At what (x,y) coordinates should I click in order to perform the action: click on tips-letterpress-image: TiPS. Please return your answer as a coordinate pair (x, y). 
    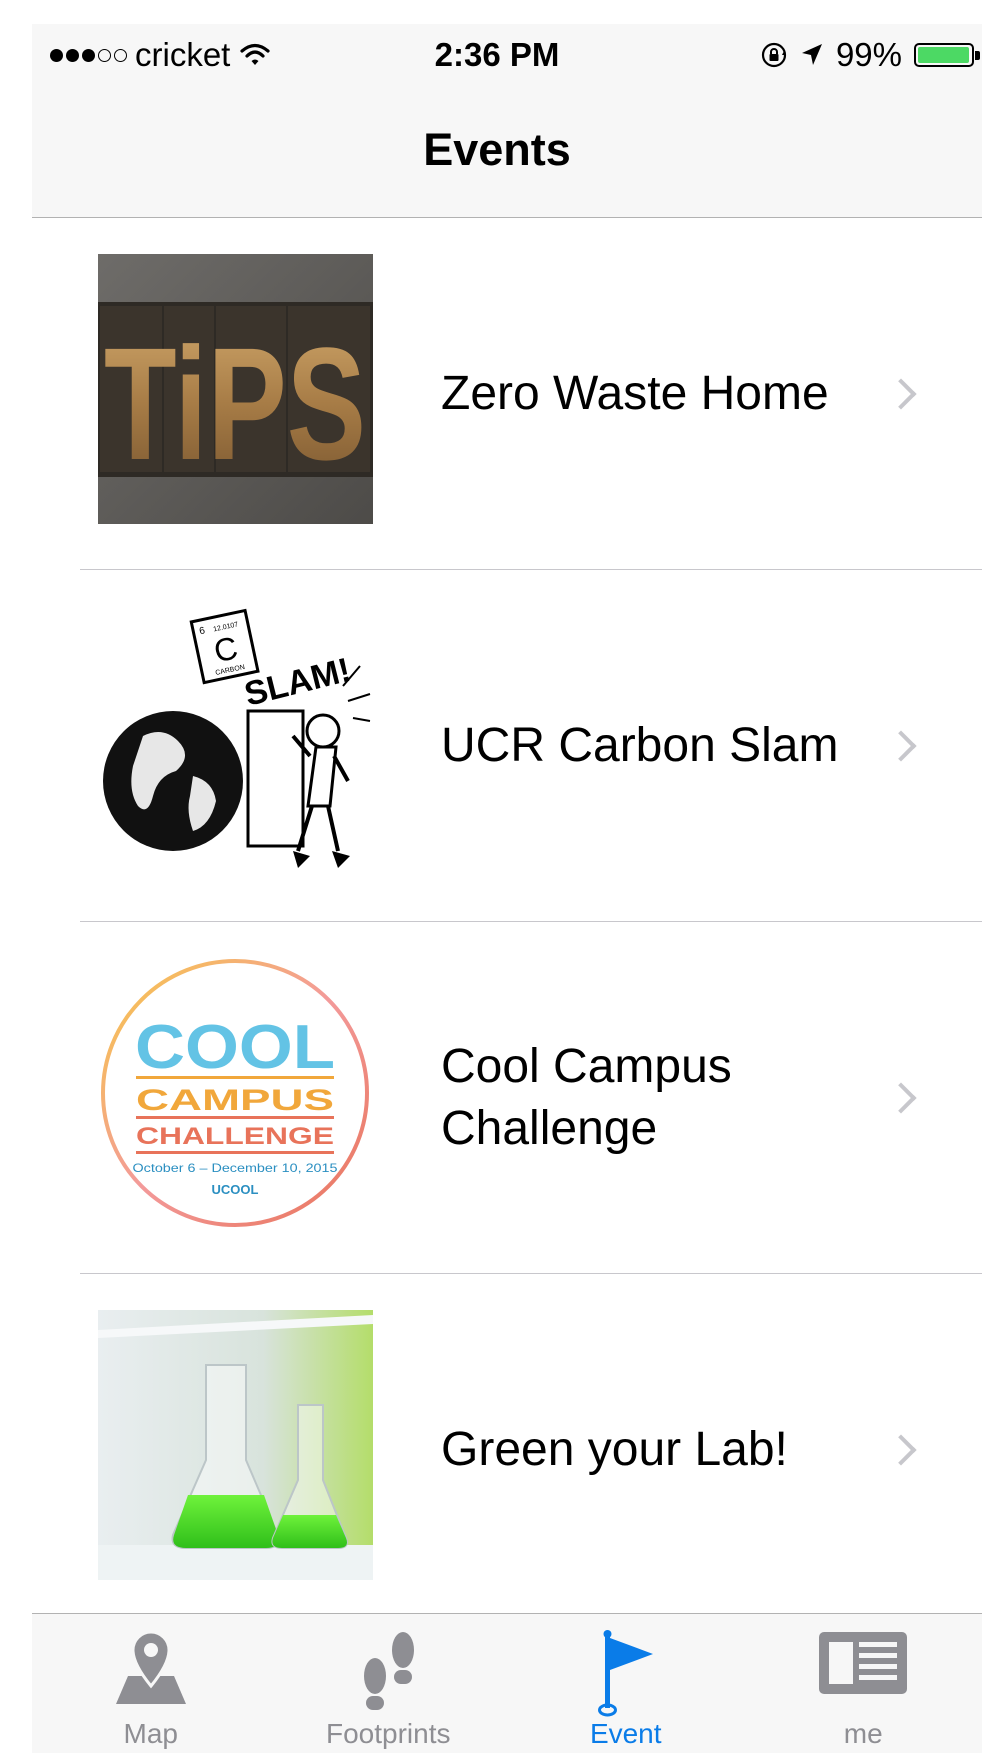
    Looking at the image, I should click on (235, 389).